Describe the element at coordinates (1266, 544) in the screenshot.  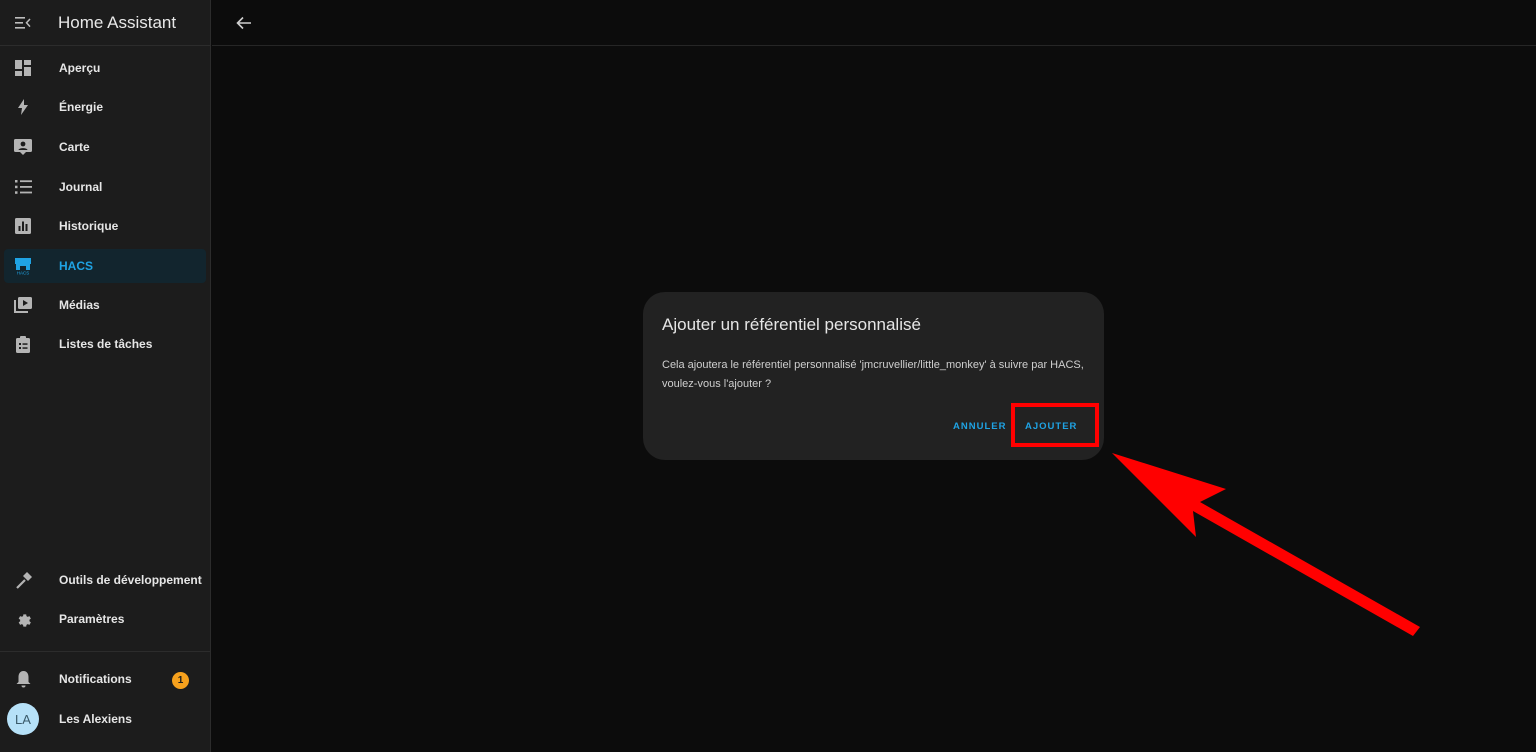
I see `annotation-arrow-icon` at that location.